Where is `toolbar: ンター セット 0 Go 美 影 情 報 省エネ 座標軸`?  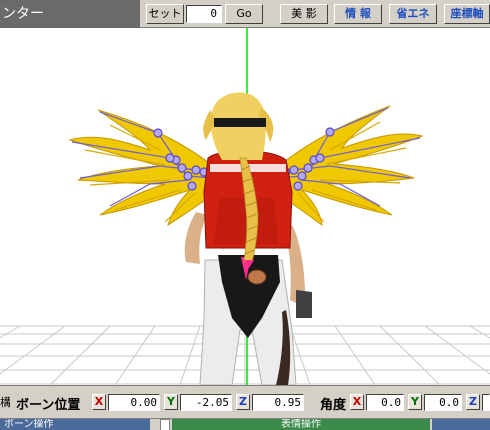
toolbar: ンター セット 0 Go 美 影 情 報 省エネ 座標軸 is located at coordinates (245, 14).